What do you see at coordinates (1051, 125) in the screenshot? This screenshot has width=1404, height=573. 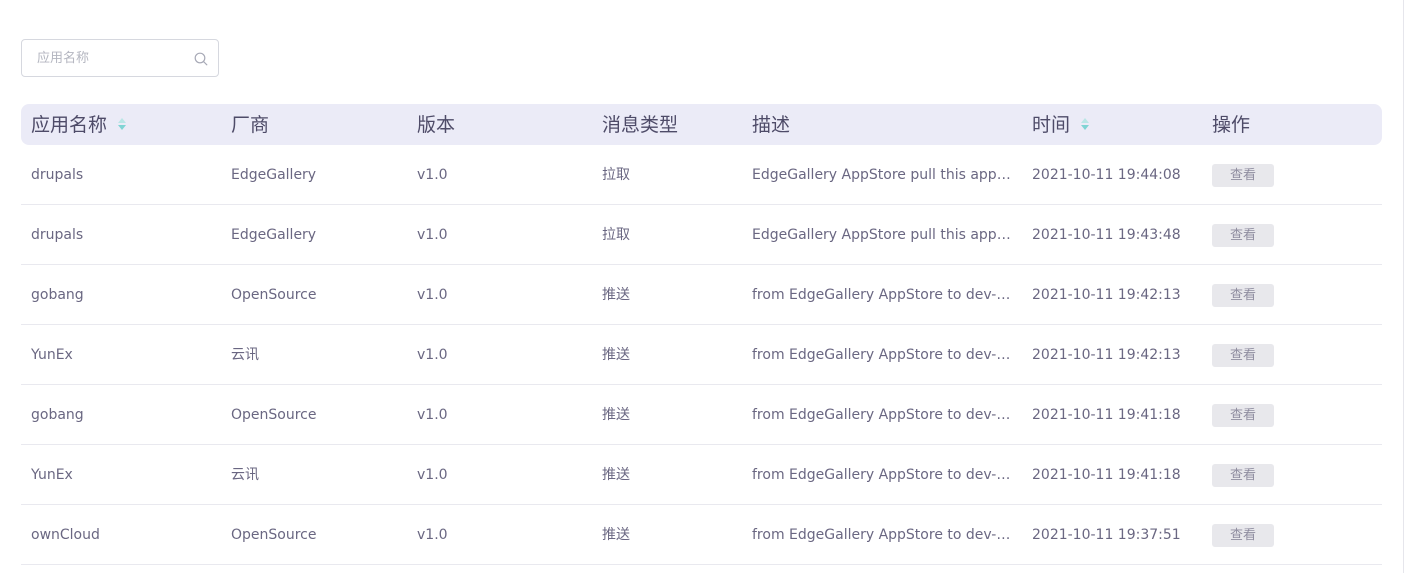 I see `column-header-time-label: 时间` at bounding box center [1051, 125].